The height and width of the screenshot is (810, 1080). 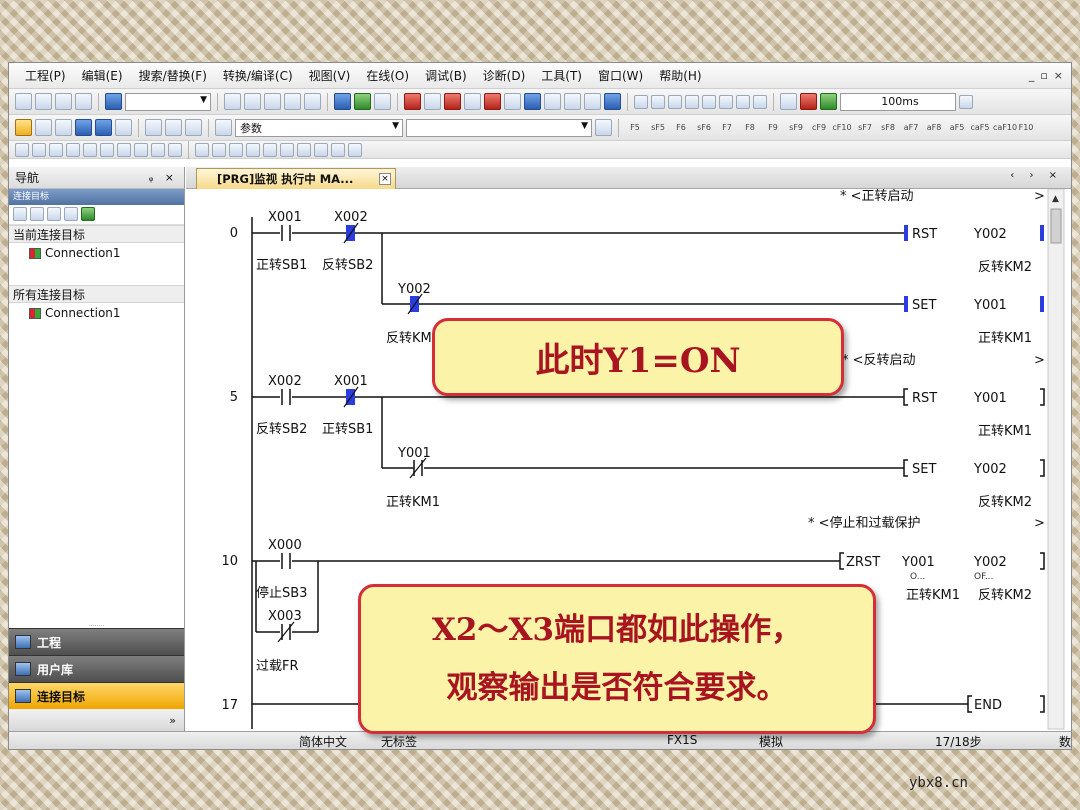 I want to click on pin-close-icon: ᵩ ×, so click(x=166, y=177).